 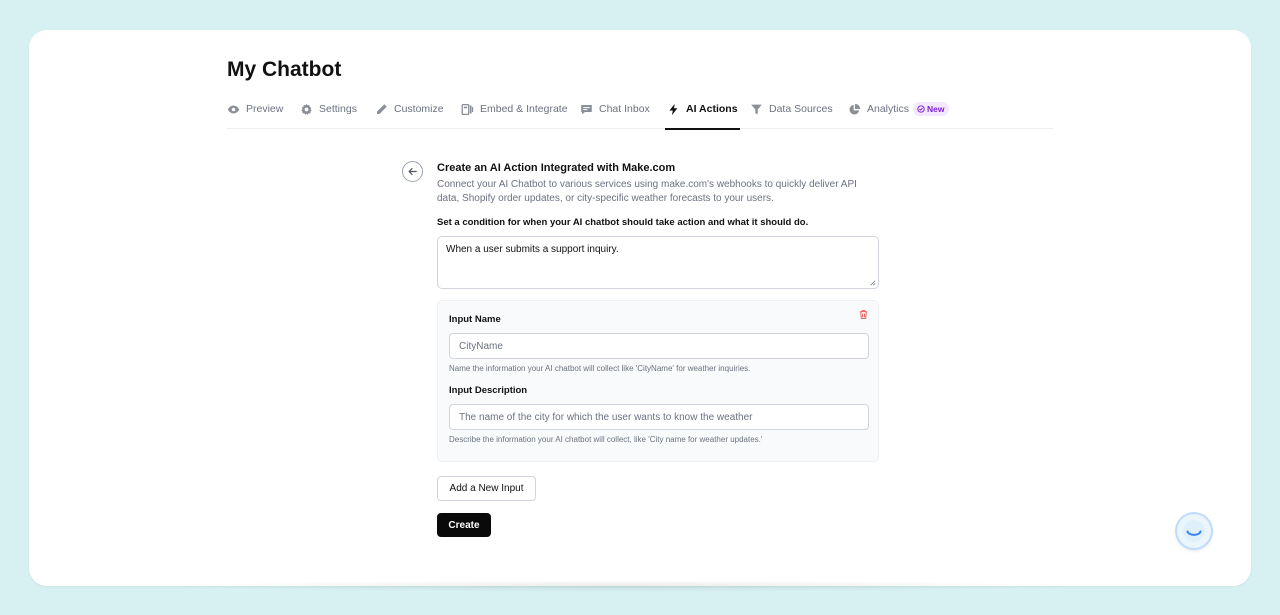 I want to click on tab-ai-actions: AI Actions, so click(x=702, y=113).